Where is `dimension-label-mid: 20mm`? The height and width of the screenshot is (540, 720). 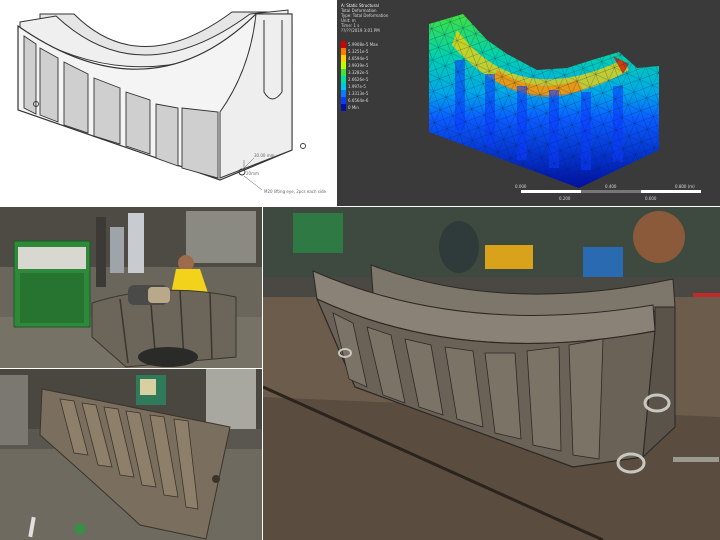
dimension-label-mid: 20mm is located at coordinates (252, 173).